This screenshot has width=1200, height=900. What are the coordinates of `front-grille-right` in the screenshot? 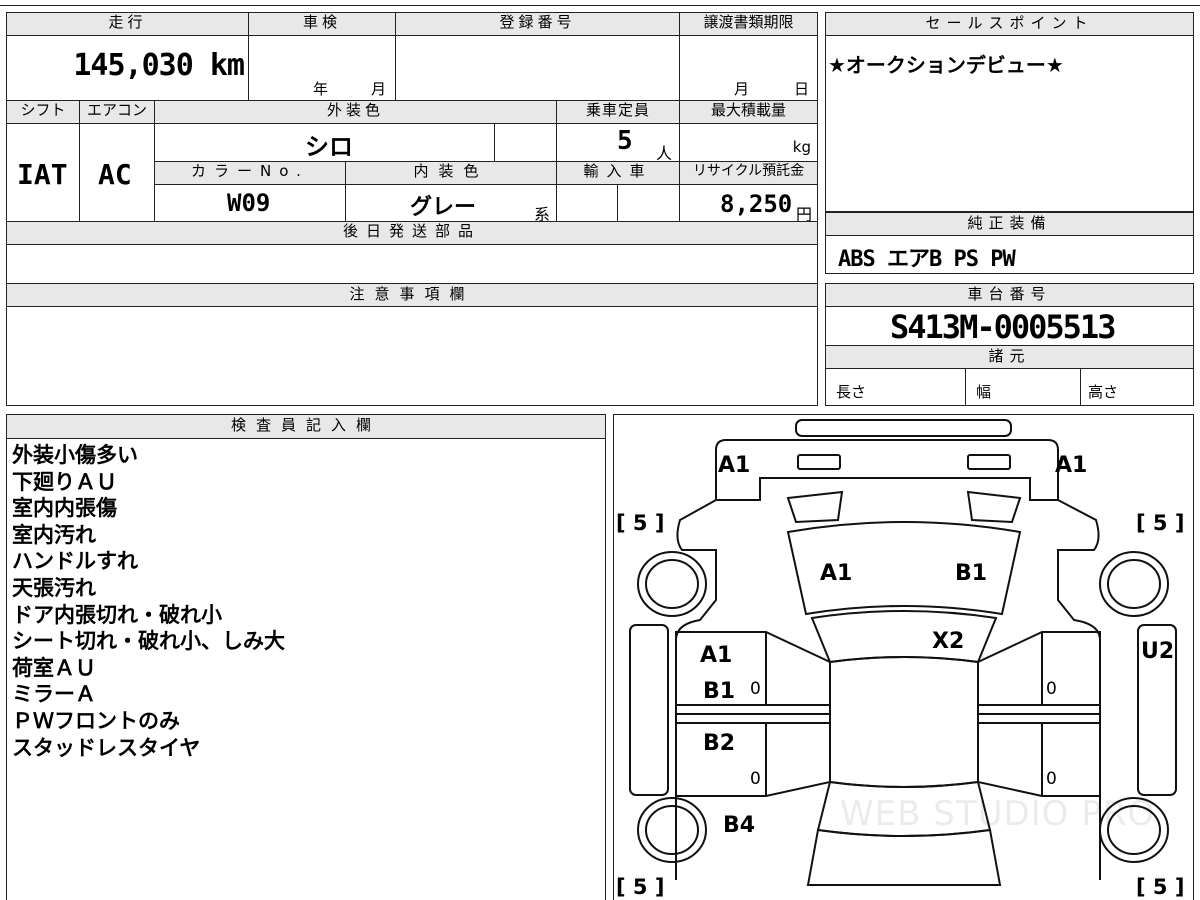 It's located at (994, 507).